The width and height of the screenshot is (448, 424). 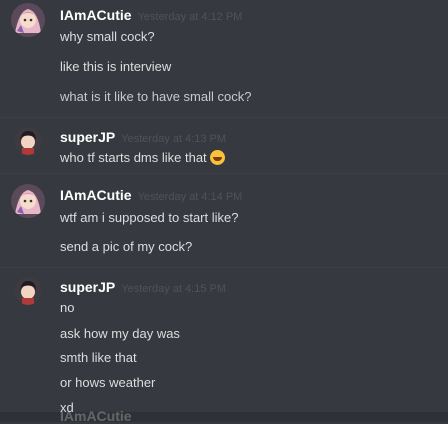 What do you see at coordinates (149, 217) in the screenshot?
I see `message-text: wtf am i supposed to start like?` at bounding box center [149, 217].